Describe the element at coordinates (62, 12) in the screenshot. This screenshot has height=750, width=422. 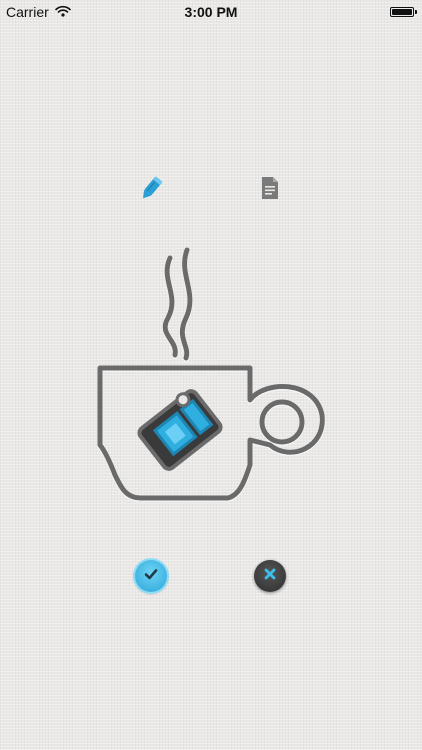
I see `wifi-icon` at that location.